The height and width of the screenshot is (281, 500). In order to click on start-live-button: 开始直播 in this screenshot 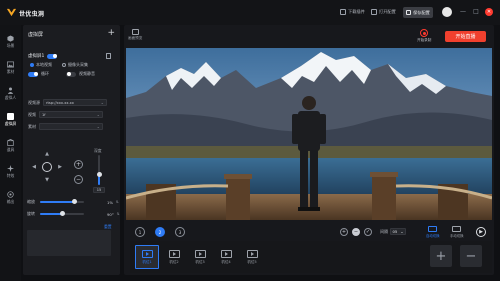, I will do `click(465, 36)`.